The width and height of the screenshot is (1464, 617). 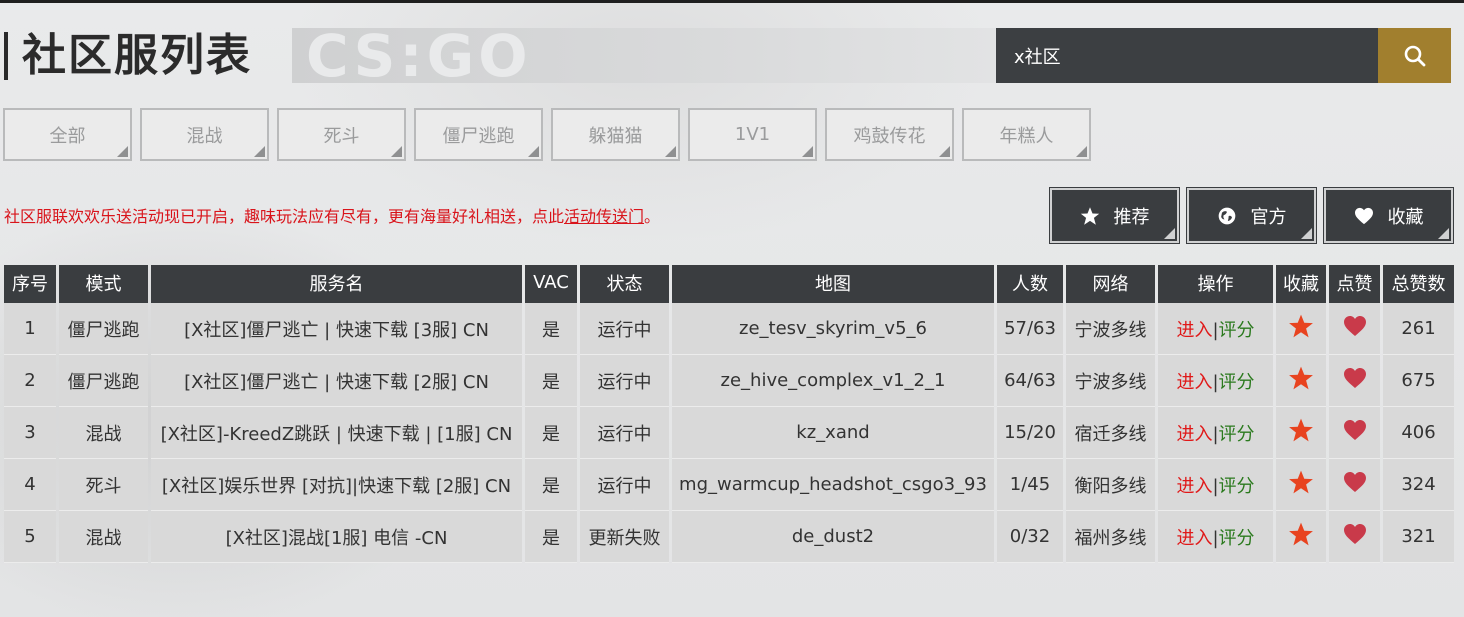 What do you see at coordinates (30, 329) in the screenshot?
I see `cell-index: 1` at bounding box center [30, 329].